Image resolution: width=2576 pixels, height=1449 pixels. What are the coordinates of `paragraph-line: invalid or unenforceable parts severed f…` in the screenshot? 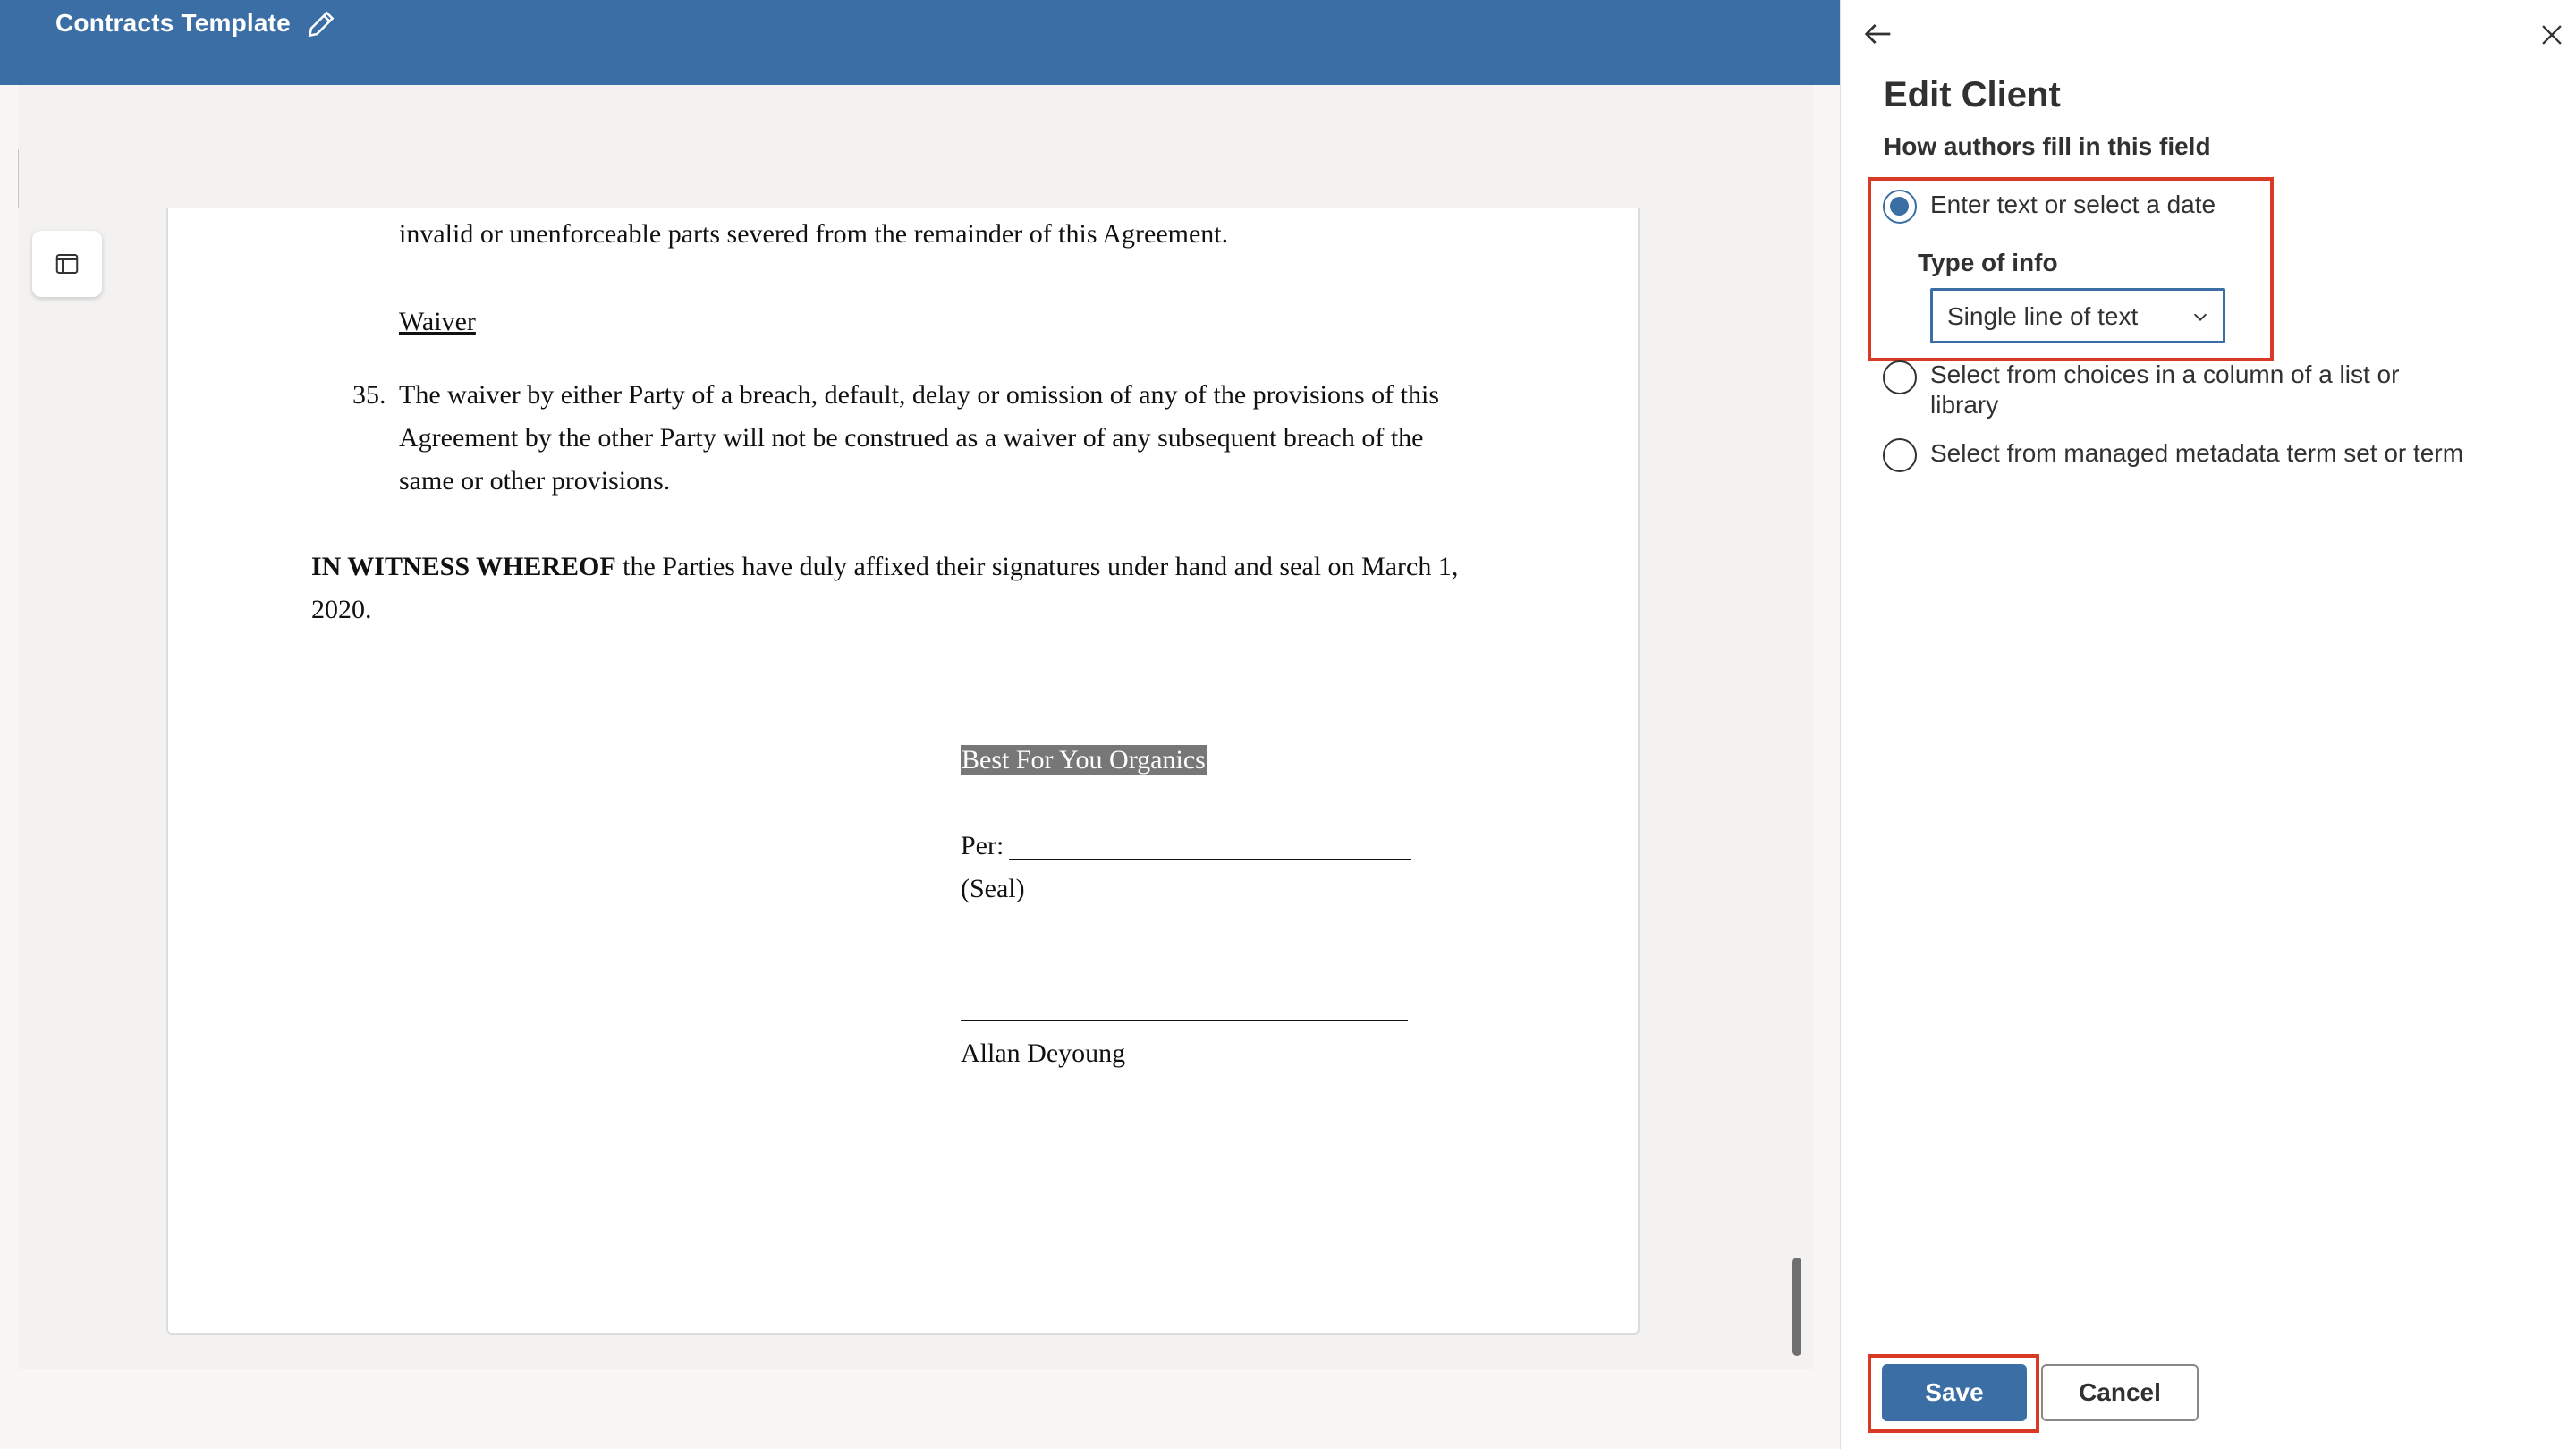 It's located at (814, 234).